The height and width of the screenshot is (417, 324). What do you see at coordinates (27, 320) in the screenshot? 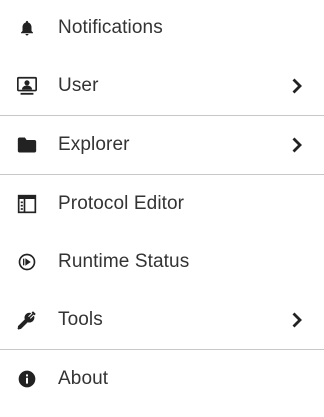
I see `tools-icon` at bounding box center [27, 320].